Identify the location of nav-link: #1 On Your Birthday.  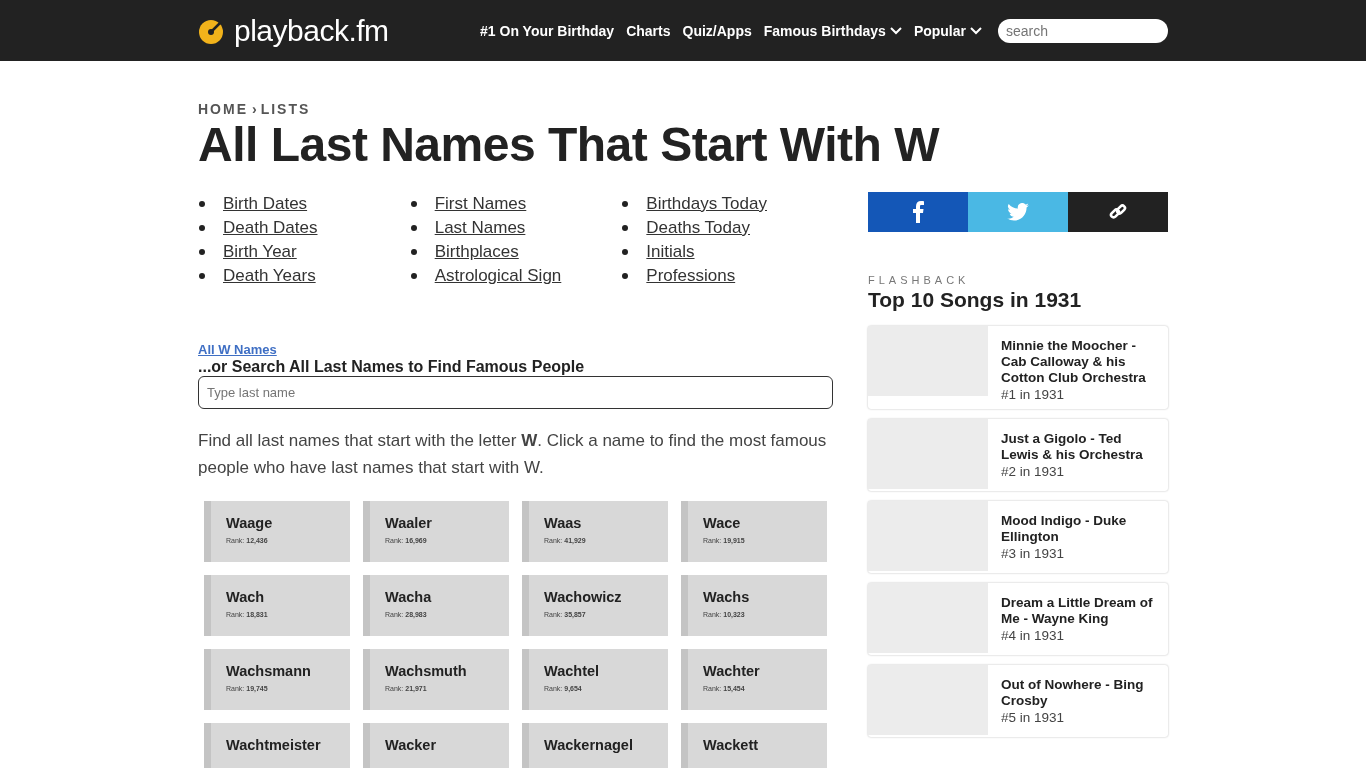
(547, 30).